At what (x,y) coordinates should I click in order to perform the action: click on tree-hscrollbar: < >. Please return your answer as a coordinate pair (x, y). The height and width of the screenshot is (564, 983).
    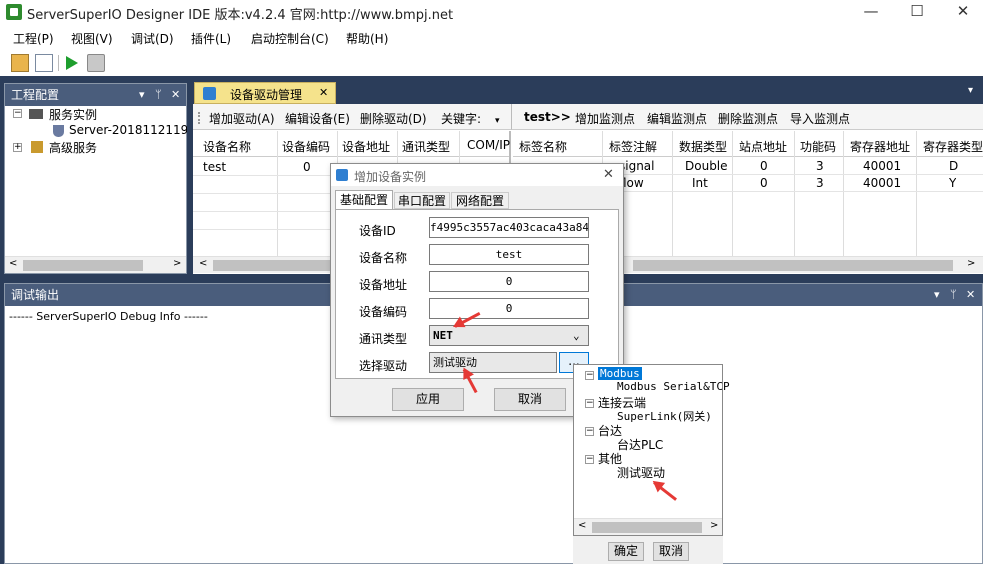
    Looking at the image, I should click on (648, 526).